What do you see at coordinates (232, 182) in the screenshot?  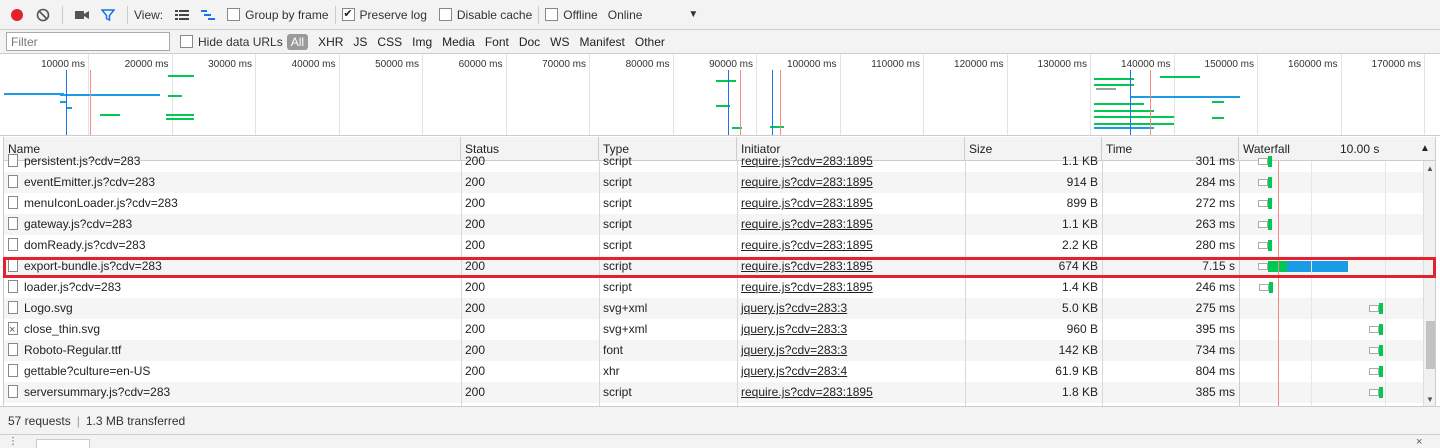 I see `request-name-cell: eventEmitter.js?cdv=283` at bounding box center [232, 182].